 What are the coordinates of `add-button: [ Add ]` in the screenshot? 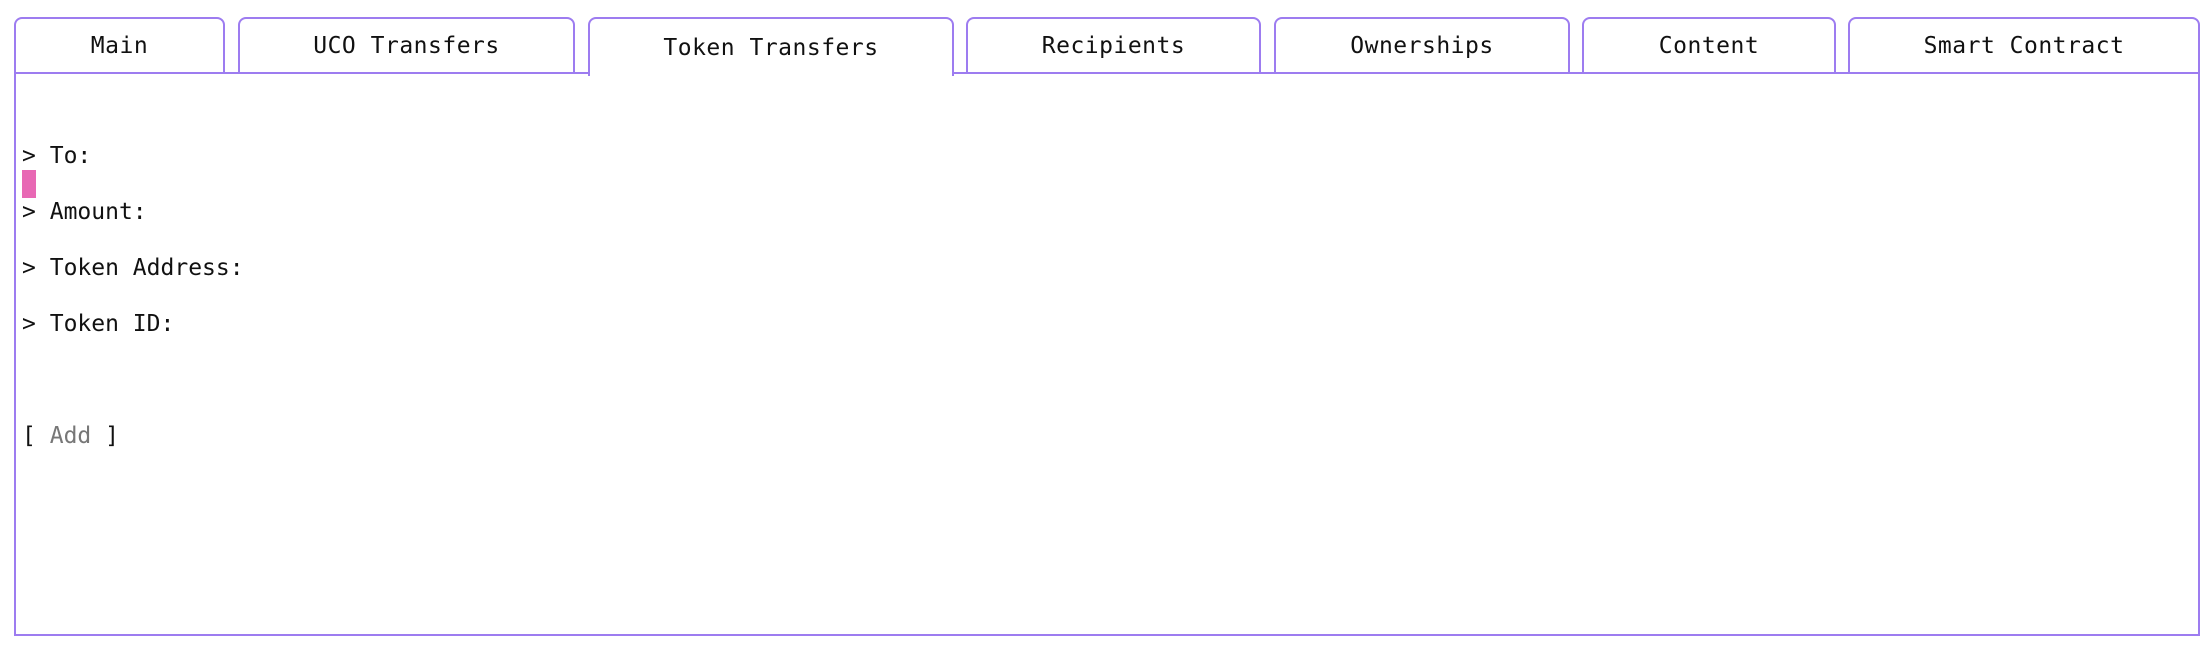 It's located at (70, 436).